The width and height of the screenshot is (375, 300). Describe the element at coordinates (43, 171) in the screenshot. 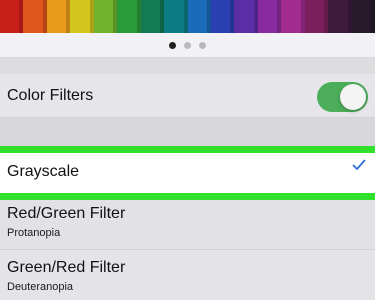

I see `filter-title: Grayscale` at that location.